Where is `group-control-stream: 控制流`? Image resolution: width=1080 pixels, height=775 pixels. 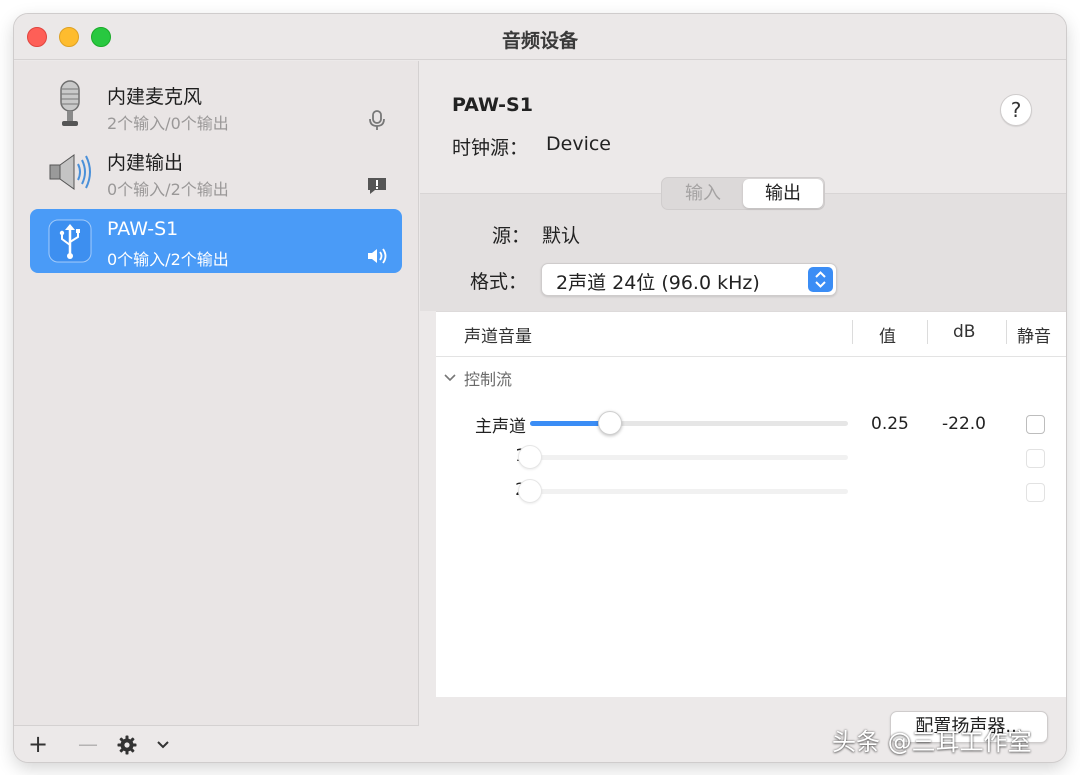
group-control-stream: 控制流 is located at coordinates (488, 379).